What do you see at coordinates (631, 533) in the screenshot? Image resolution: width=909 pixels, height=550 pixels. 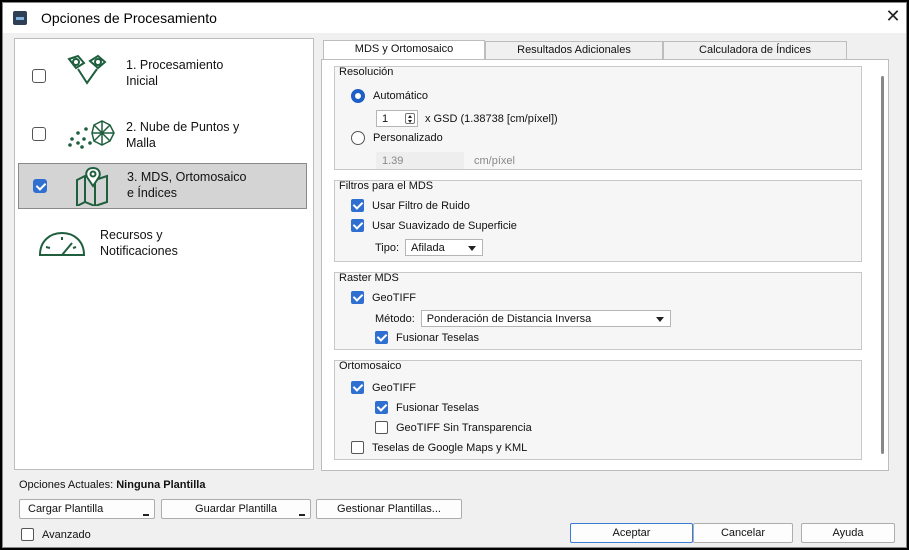 I see `aceptar-button: Aceptar` at bounding box center [631, 533].